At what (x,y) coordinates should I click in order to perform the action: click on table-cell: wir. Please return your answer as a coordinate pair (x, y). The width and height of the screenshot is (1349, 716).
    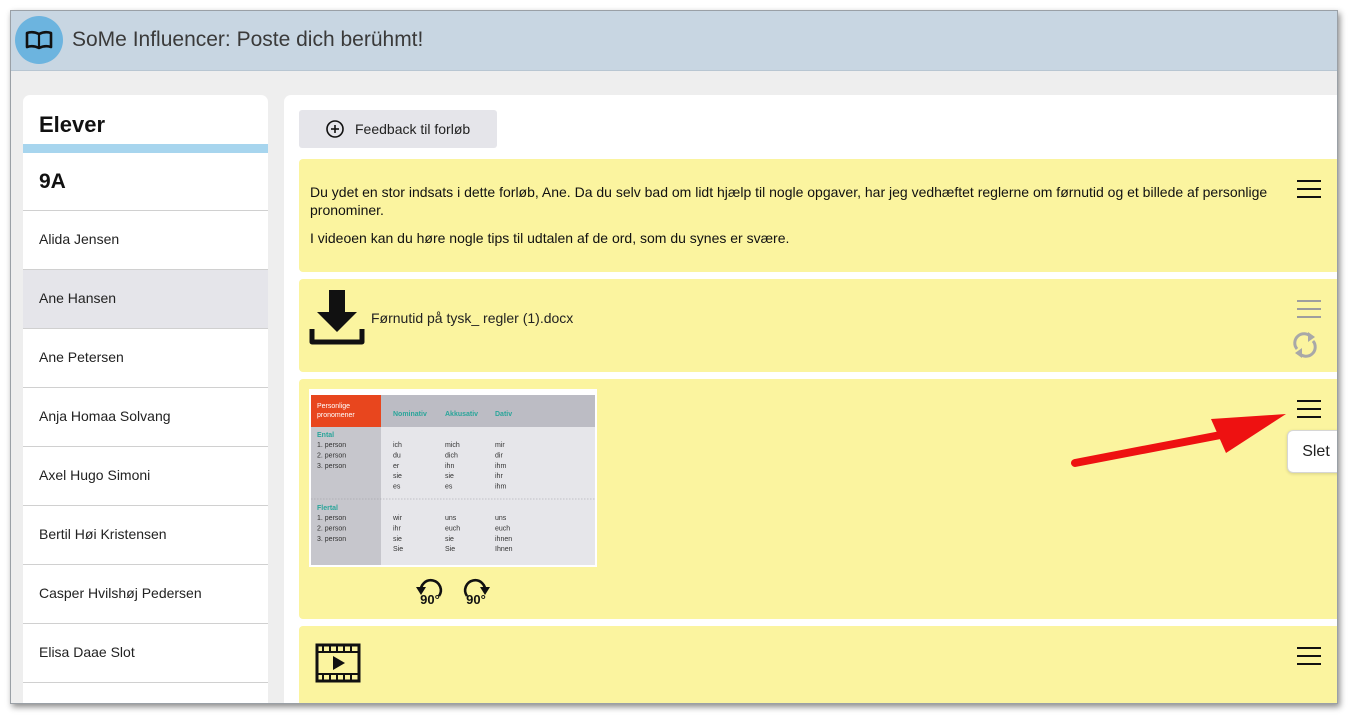
    Looking at the image, I should click on (397, 518).